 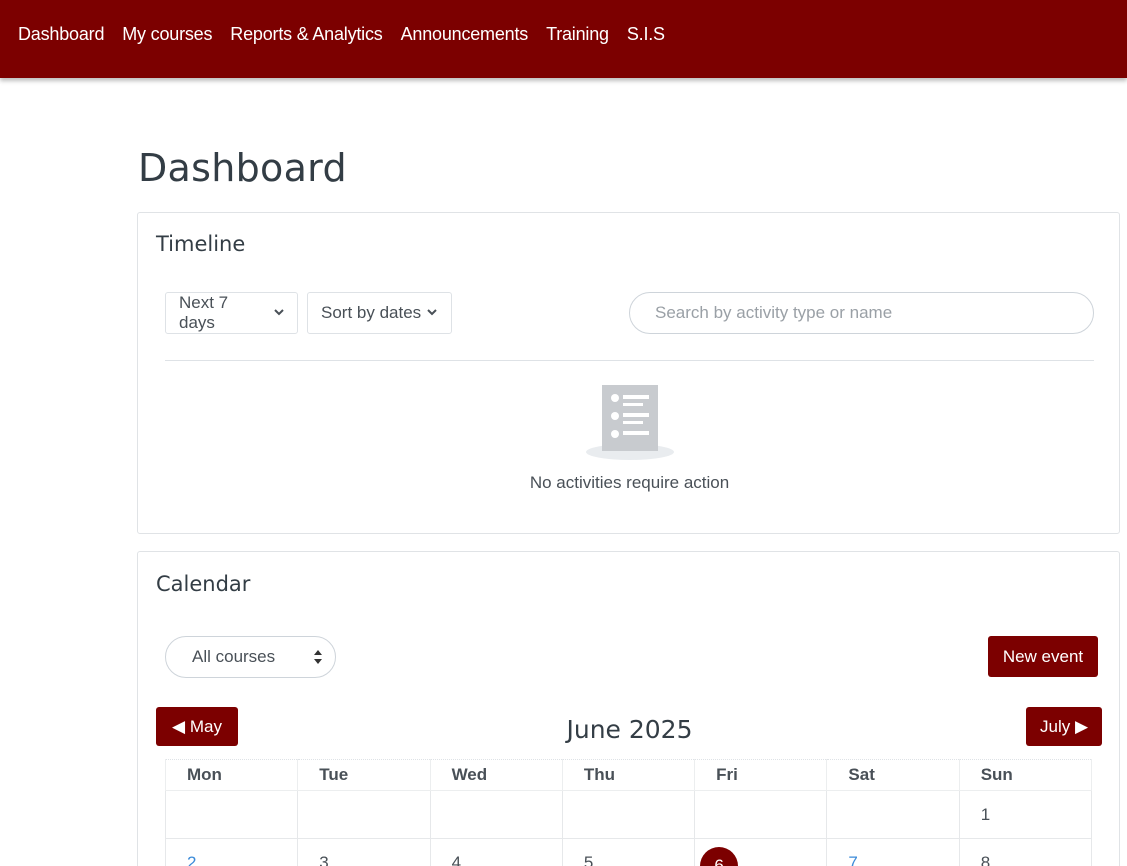 I want to click on calendar-day-cell: 3, so click(x=364, y=852).